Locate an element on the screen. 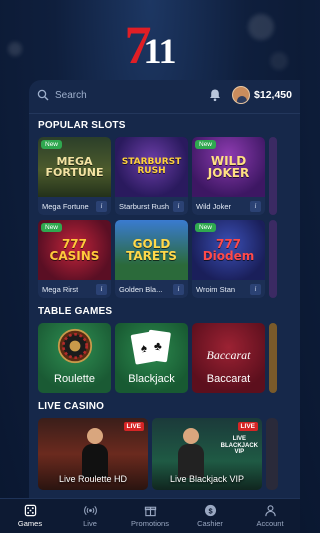 The image size is (320, 533). slot-meta: Mega Fortune i is located at coordinates (74, 206).